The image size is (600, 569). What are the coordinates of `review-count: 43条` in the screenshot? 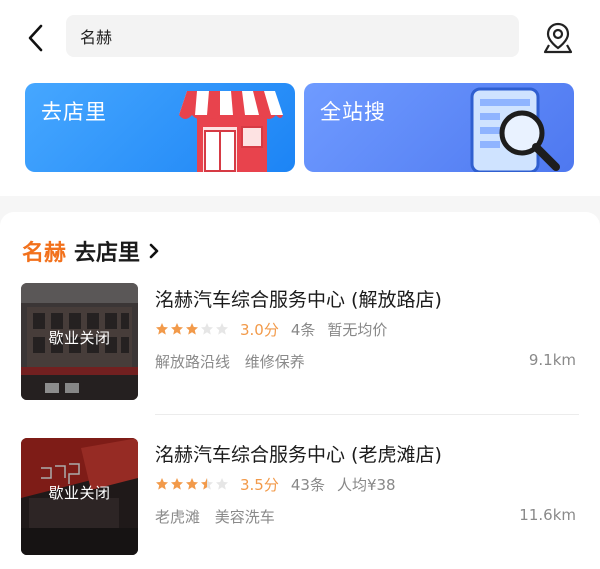 It's located at (307, 484).